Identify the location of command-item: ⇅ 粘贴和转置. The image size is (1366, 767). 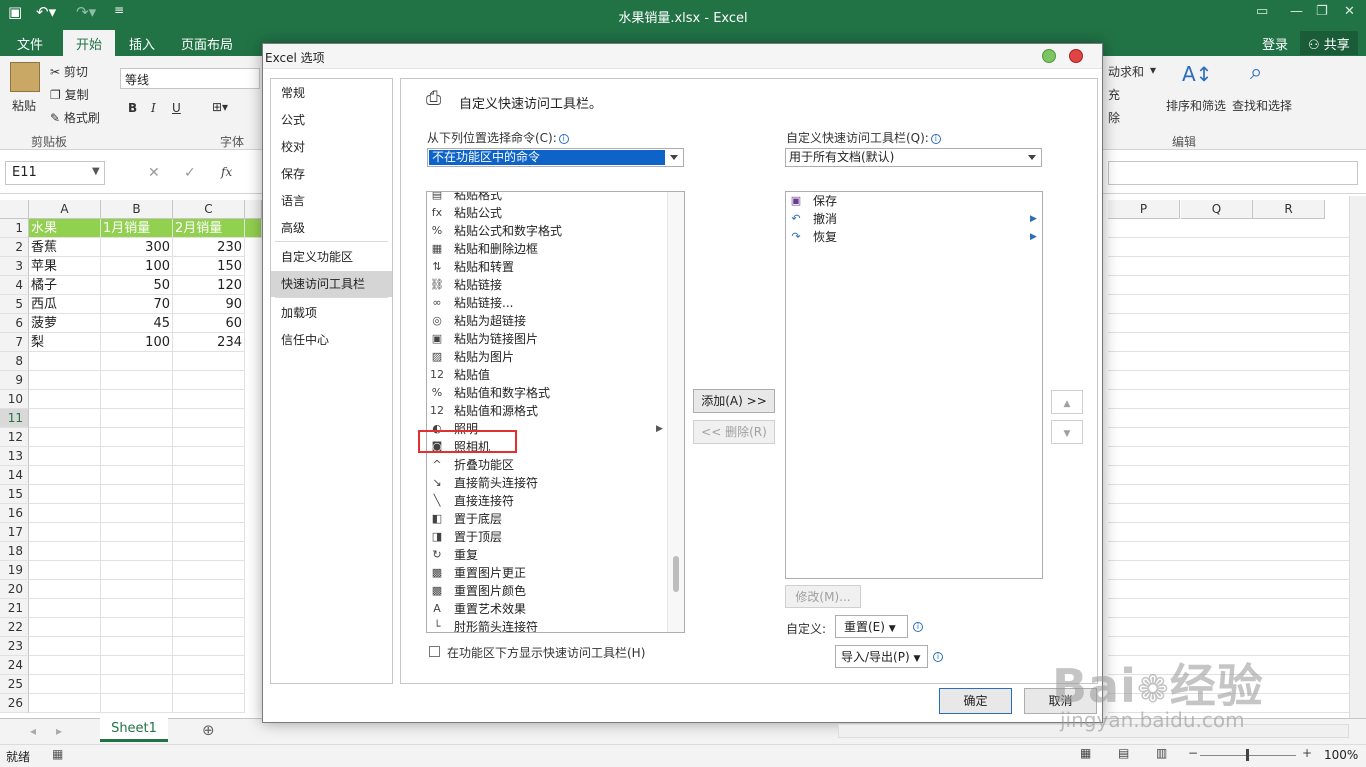
(546, 267).